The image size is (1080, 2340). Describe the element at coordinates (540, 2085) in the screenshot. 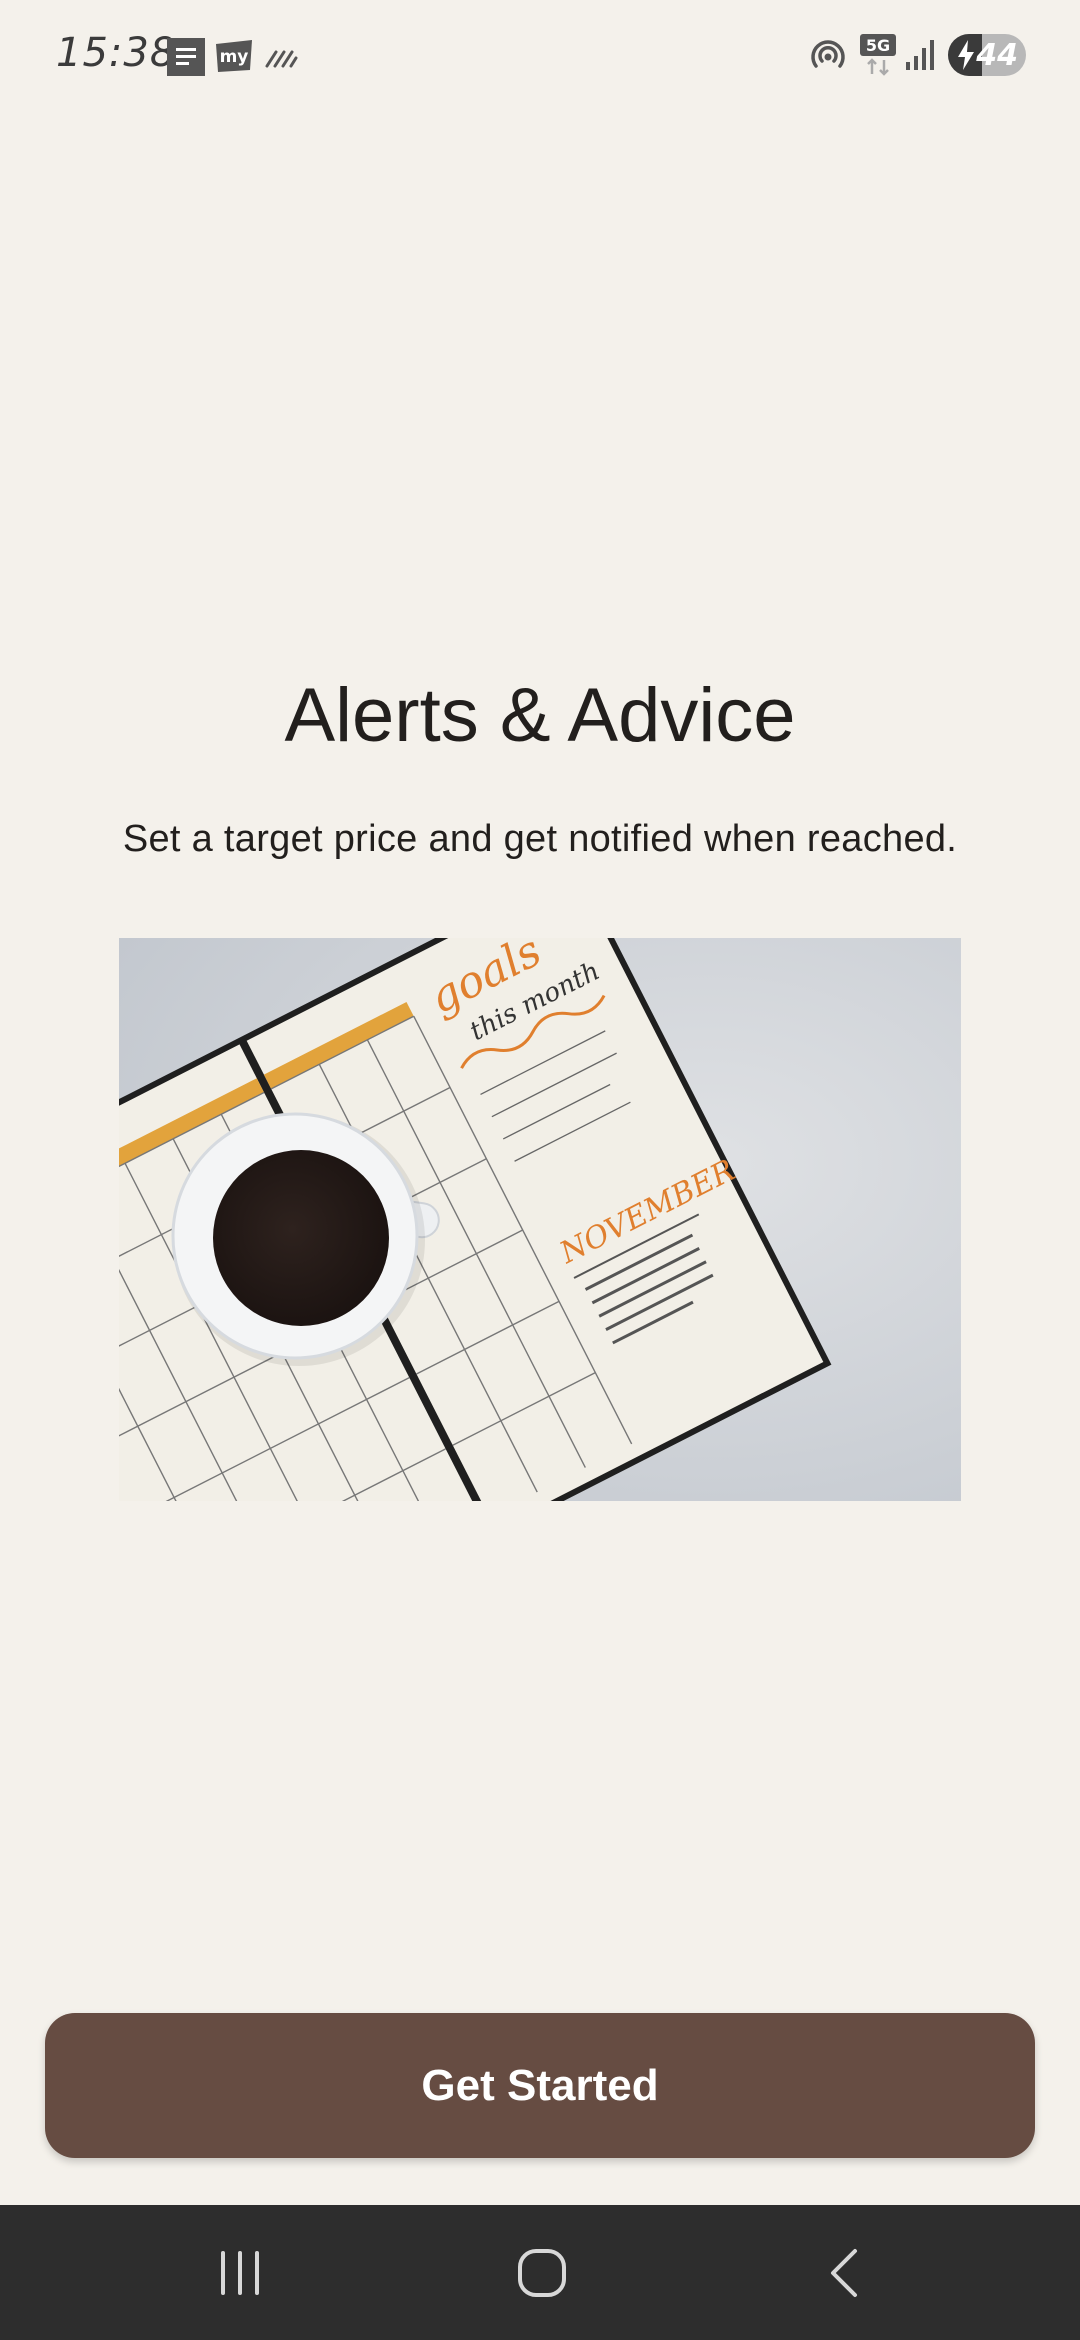

I see `get-started-button: Get Started` at that location.